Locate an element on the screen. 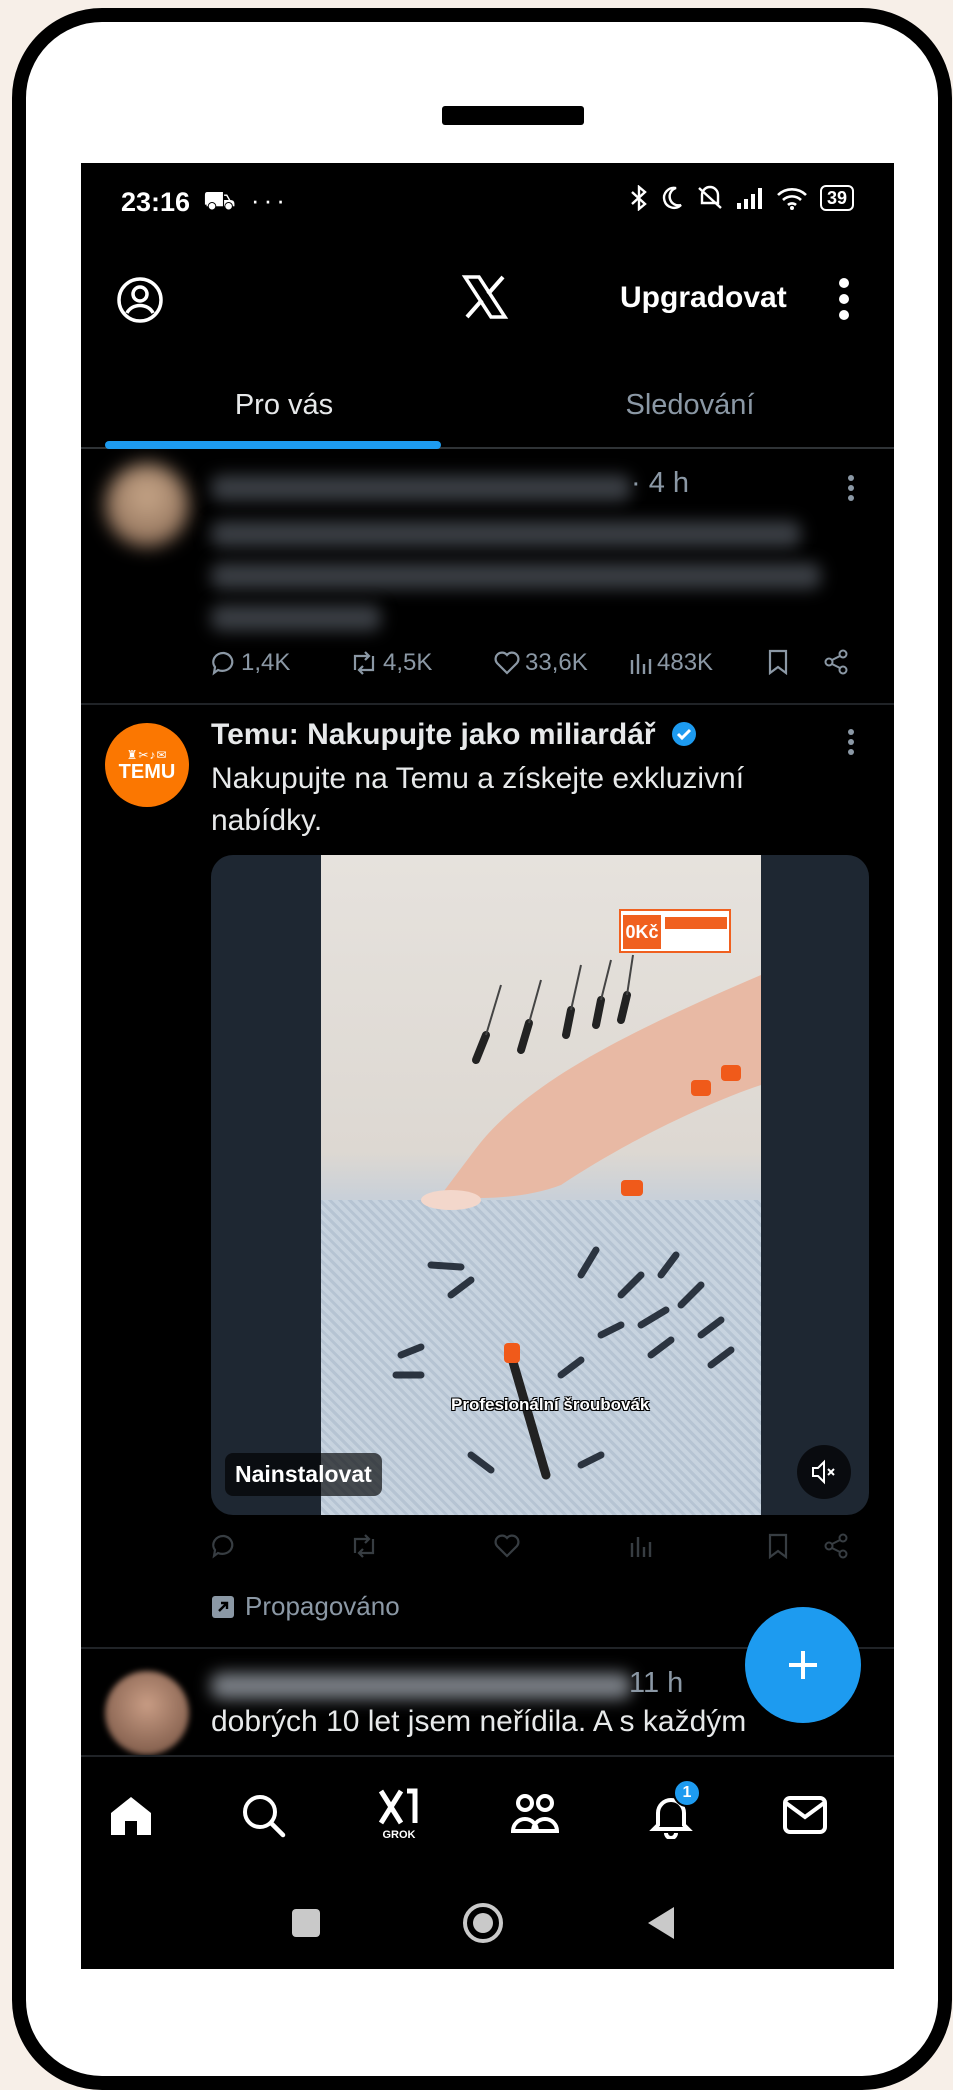  compose-post-button is located at coordinates (803, 1665).